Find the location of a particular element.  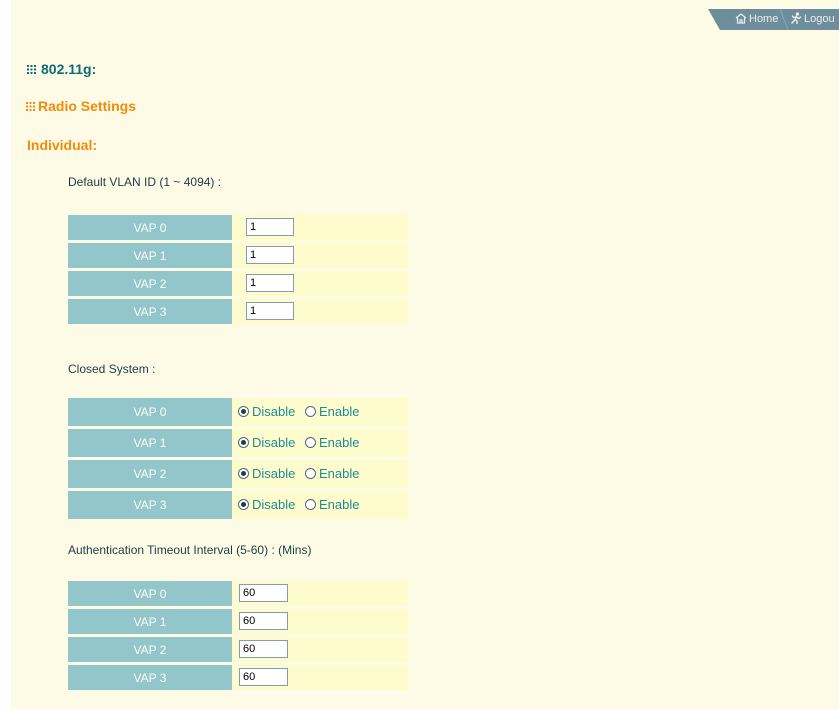

section-heading: Radio Settings is located at coordinates (81, 106).